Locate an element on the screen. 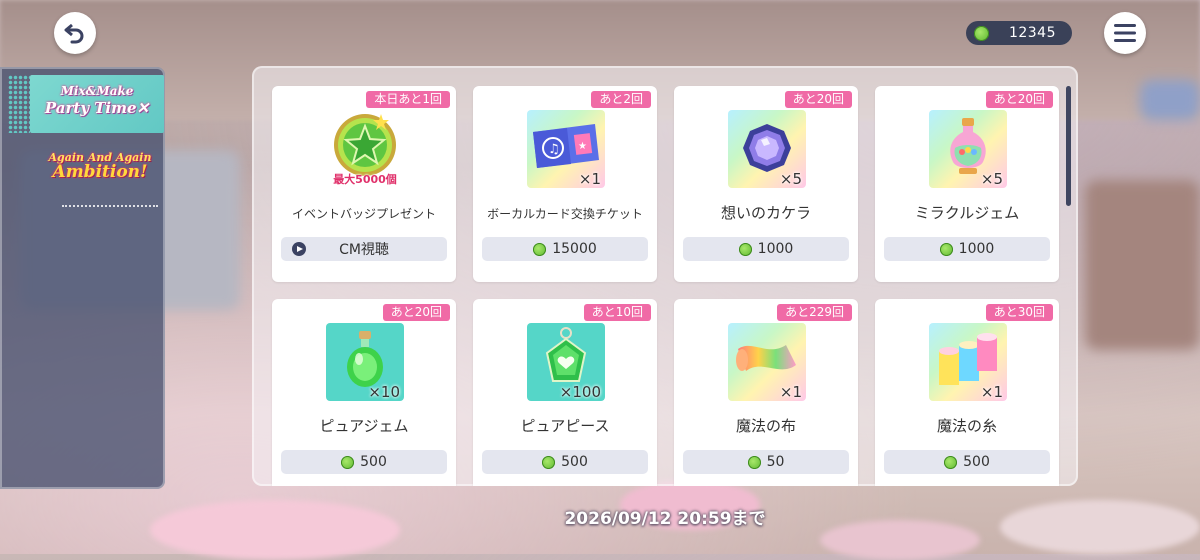 The height and width of the screenshot is (560, 1200). sidebar-tab-ambition: Again And Again Ambition! is located at coordinates (100, 172).